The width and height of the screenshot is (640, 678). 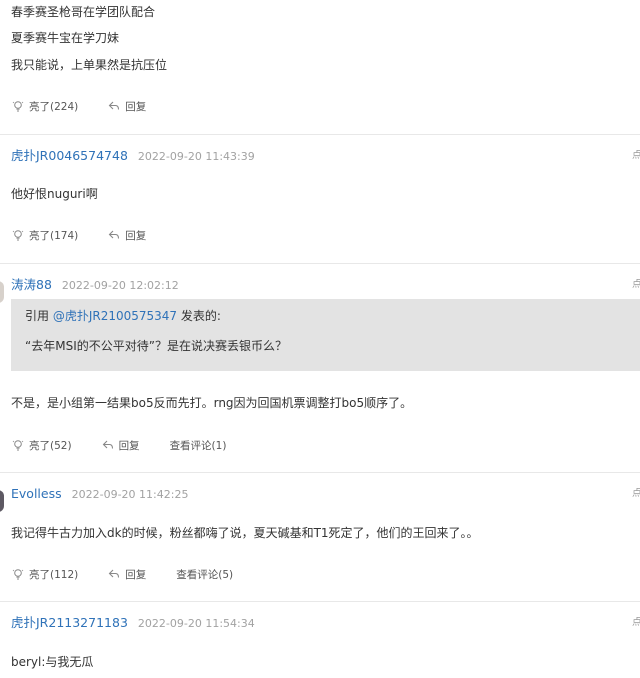 I want to click on quote-suffix: 发表的:, so click(x=199, y=316).